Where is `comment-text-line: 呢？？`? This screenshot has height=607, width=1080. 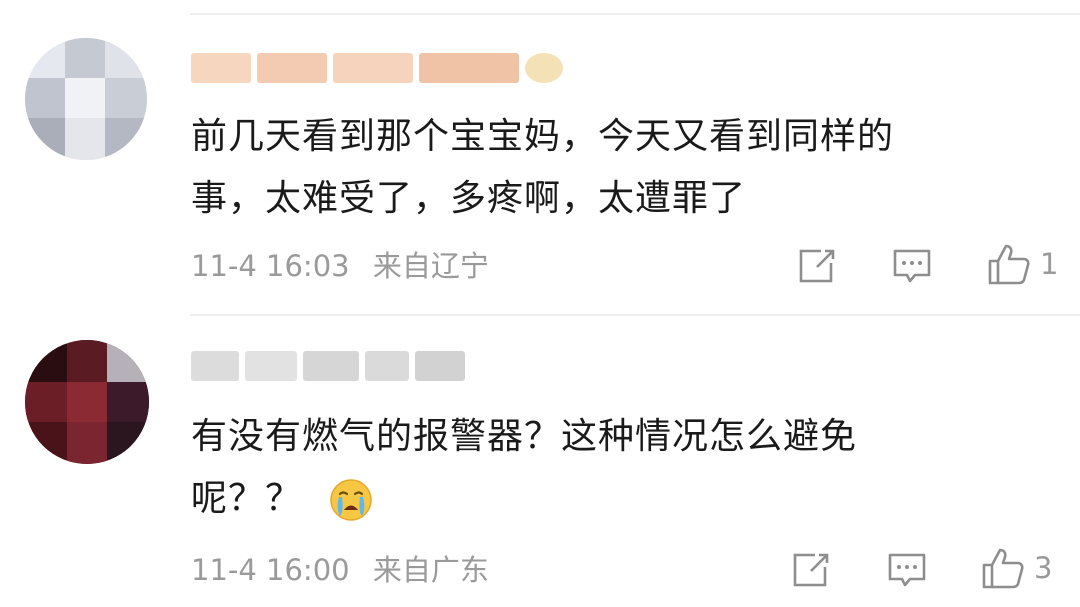 comment-text-line: 呢？？ is located at coordinates (621, 499).